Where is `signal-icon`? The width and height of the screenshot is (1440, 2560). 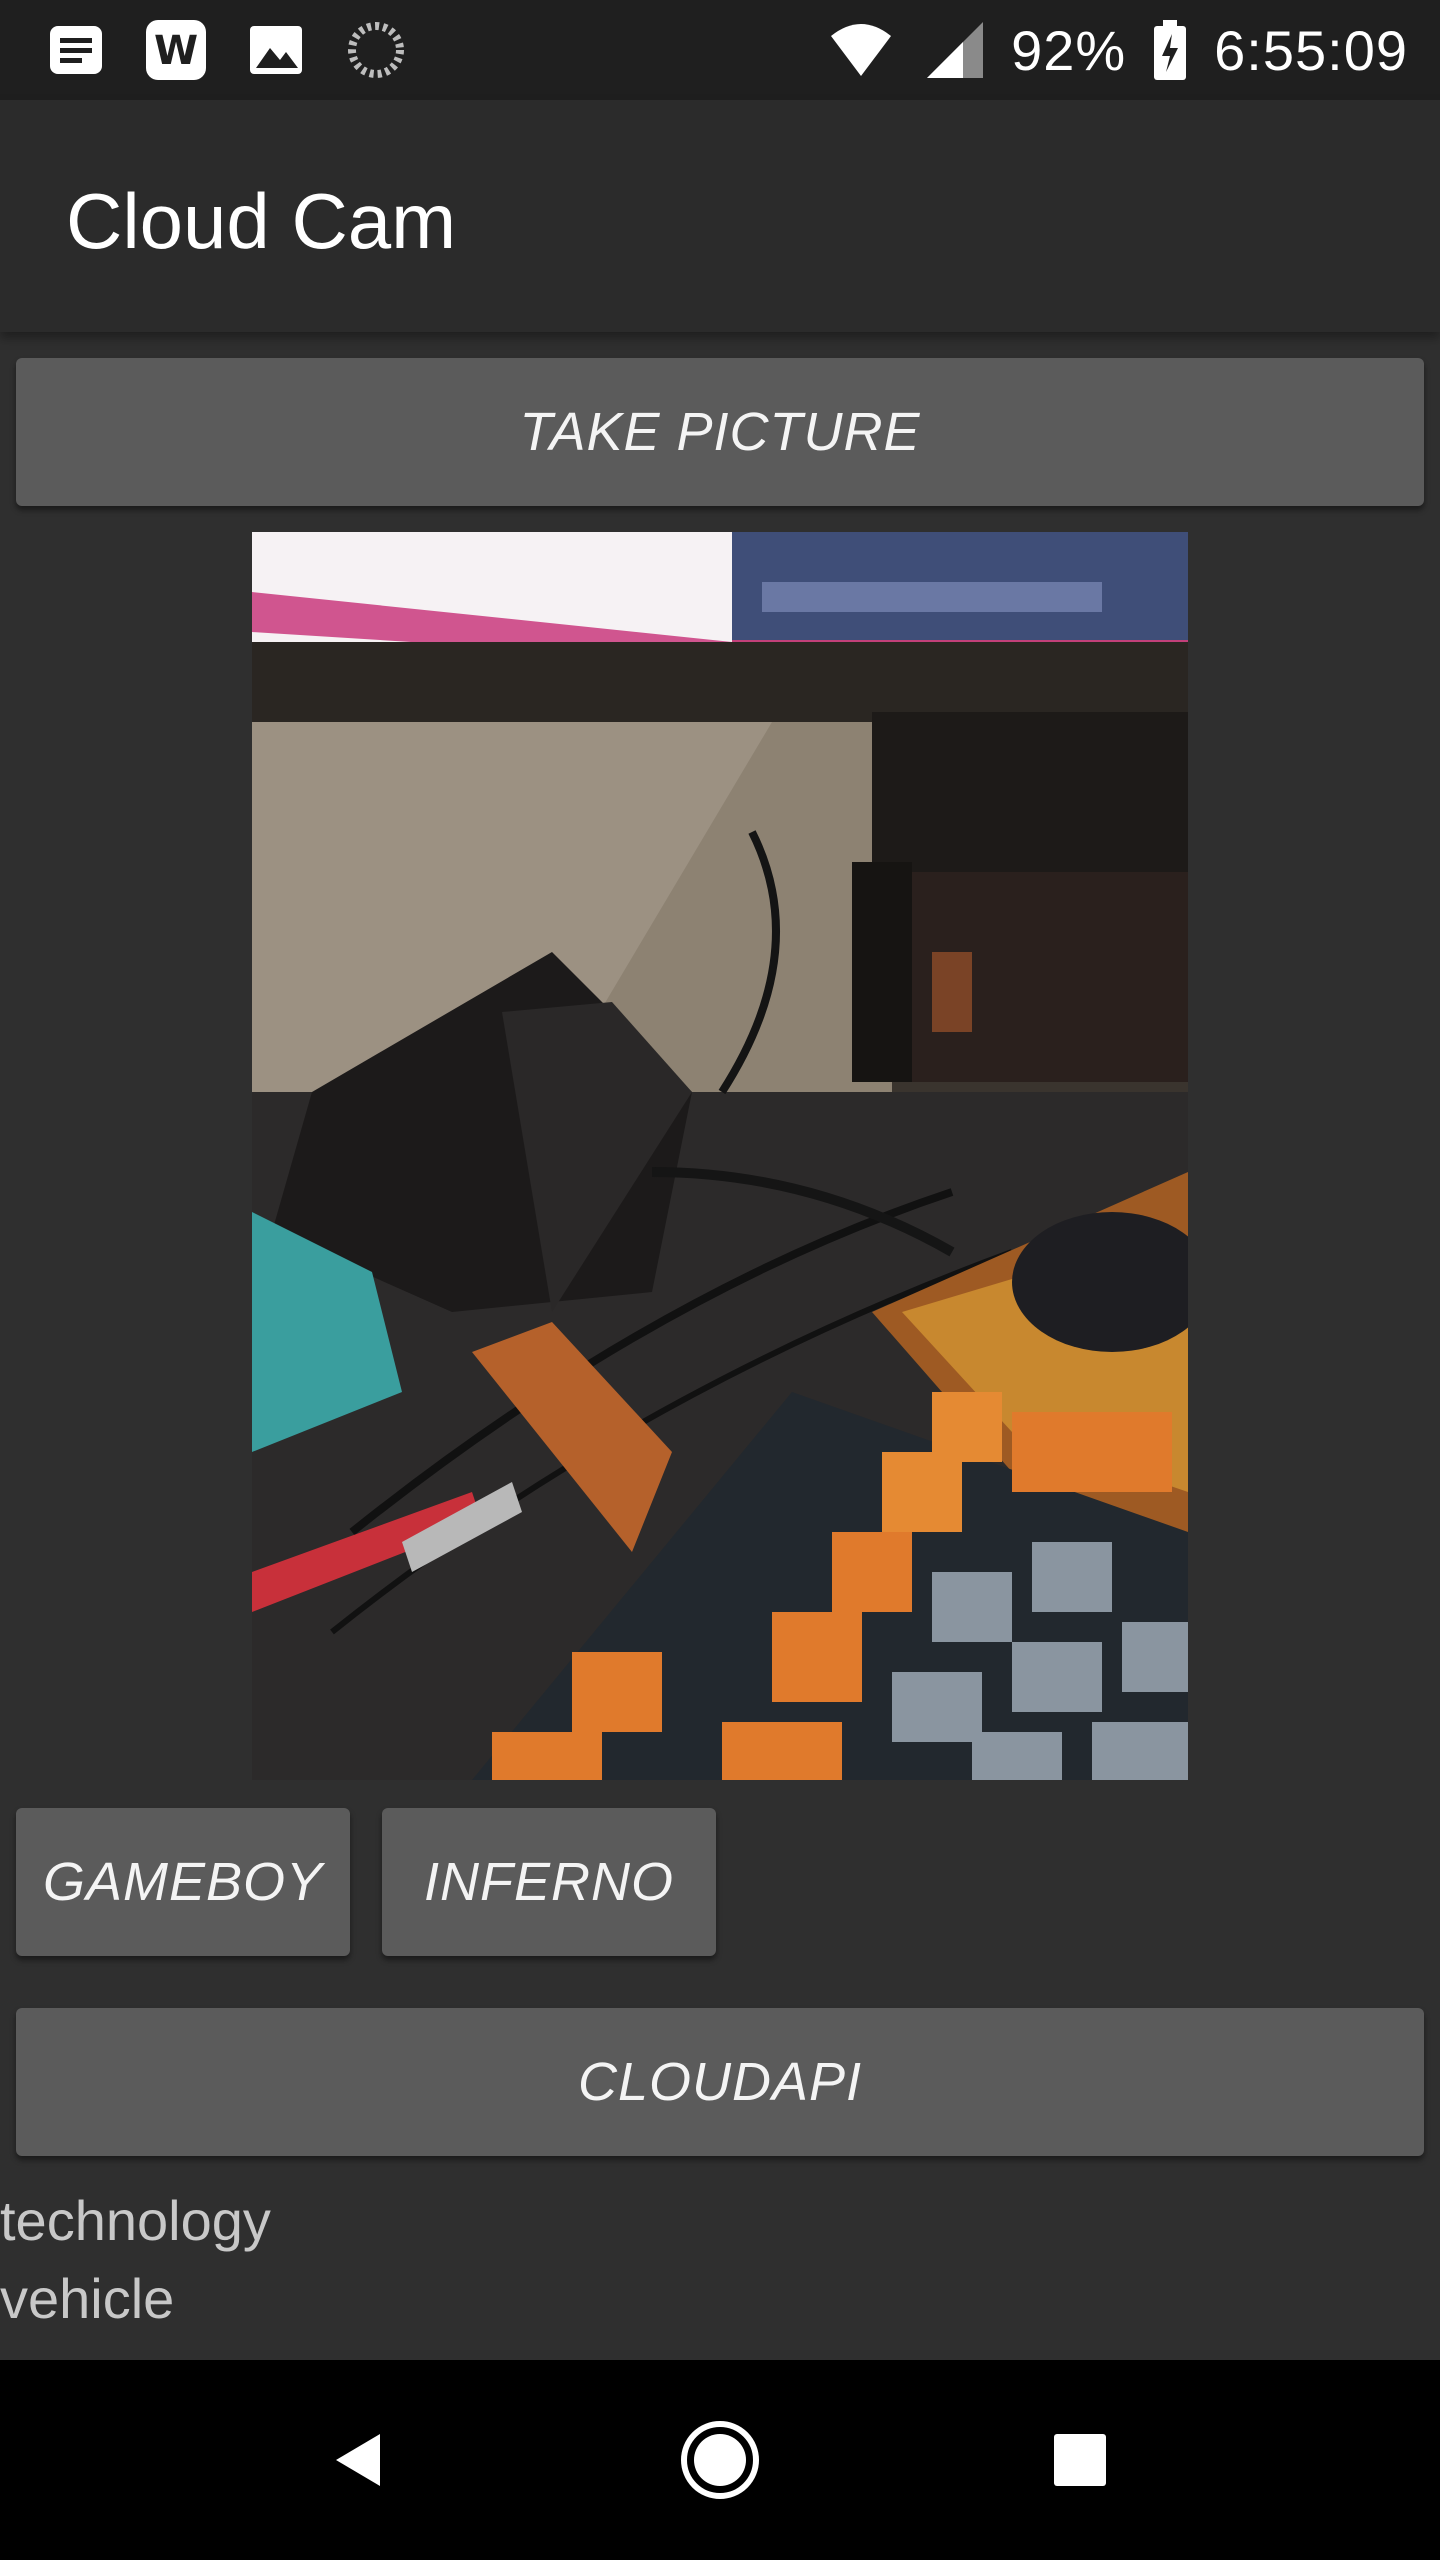 signal-icon is located at coordinates (955, 50).